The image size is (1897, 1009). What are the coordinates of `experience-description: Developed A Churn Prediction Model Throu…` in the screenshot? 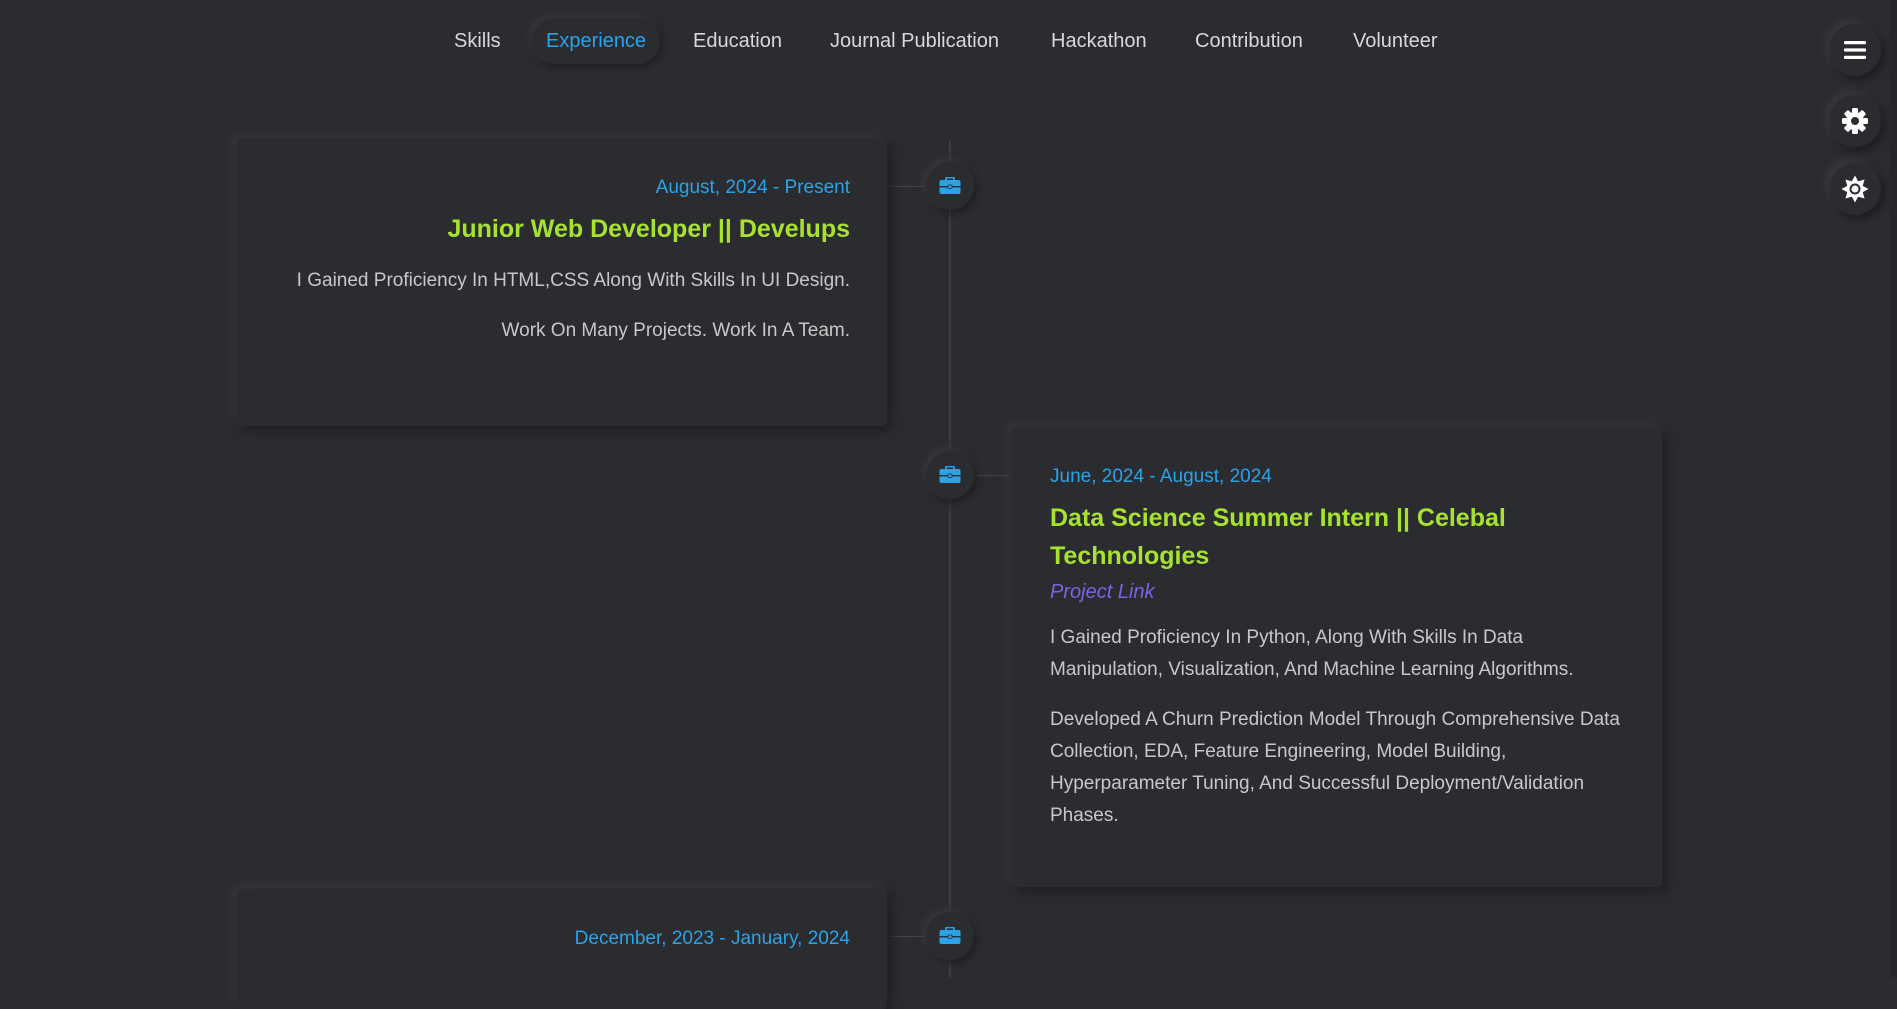 It's located at (1335, 767).